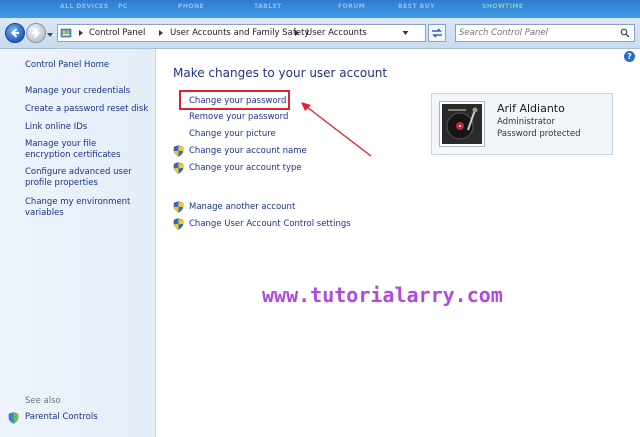  I want to click on change-picture-link: Change your picture, so click(232, 134).